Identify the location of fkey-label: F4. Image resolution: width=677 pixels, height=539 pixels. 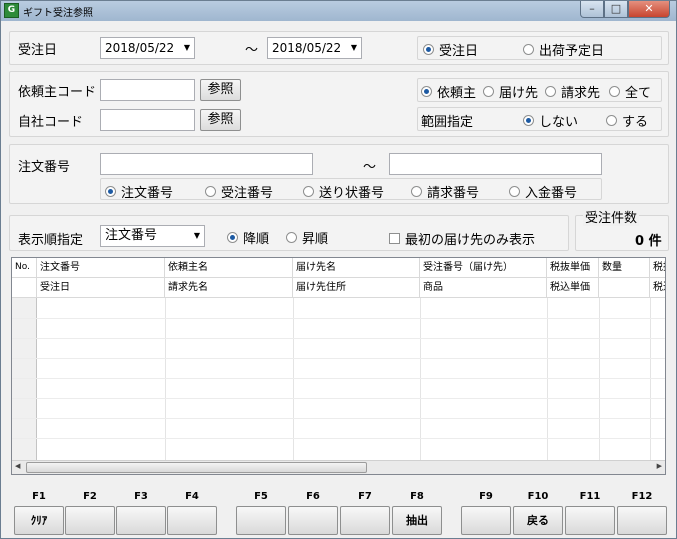
(192, 496).